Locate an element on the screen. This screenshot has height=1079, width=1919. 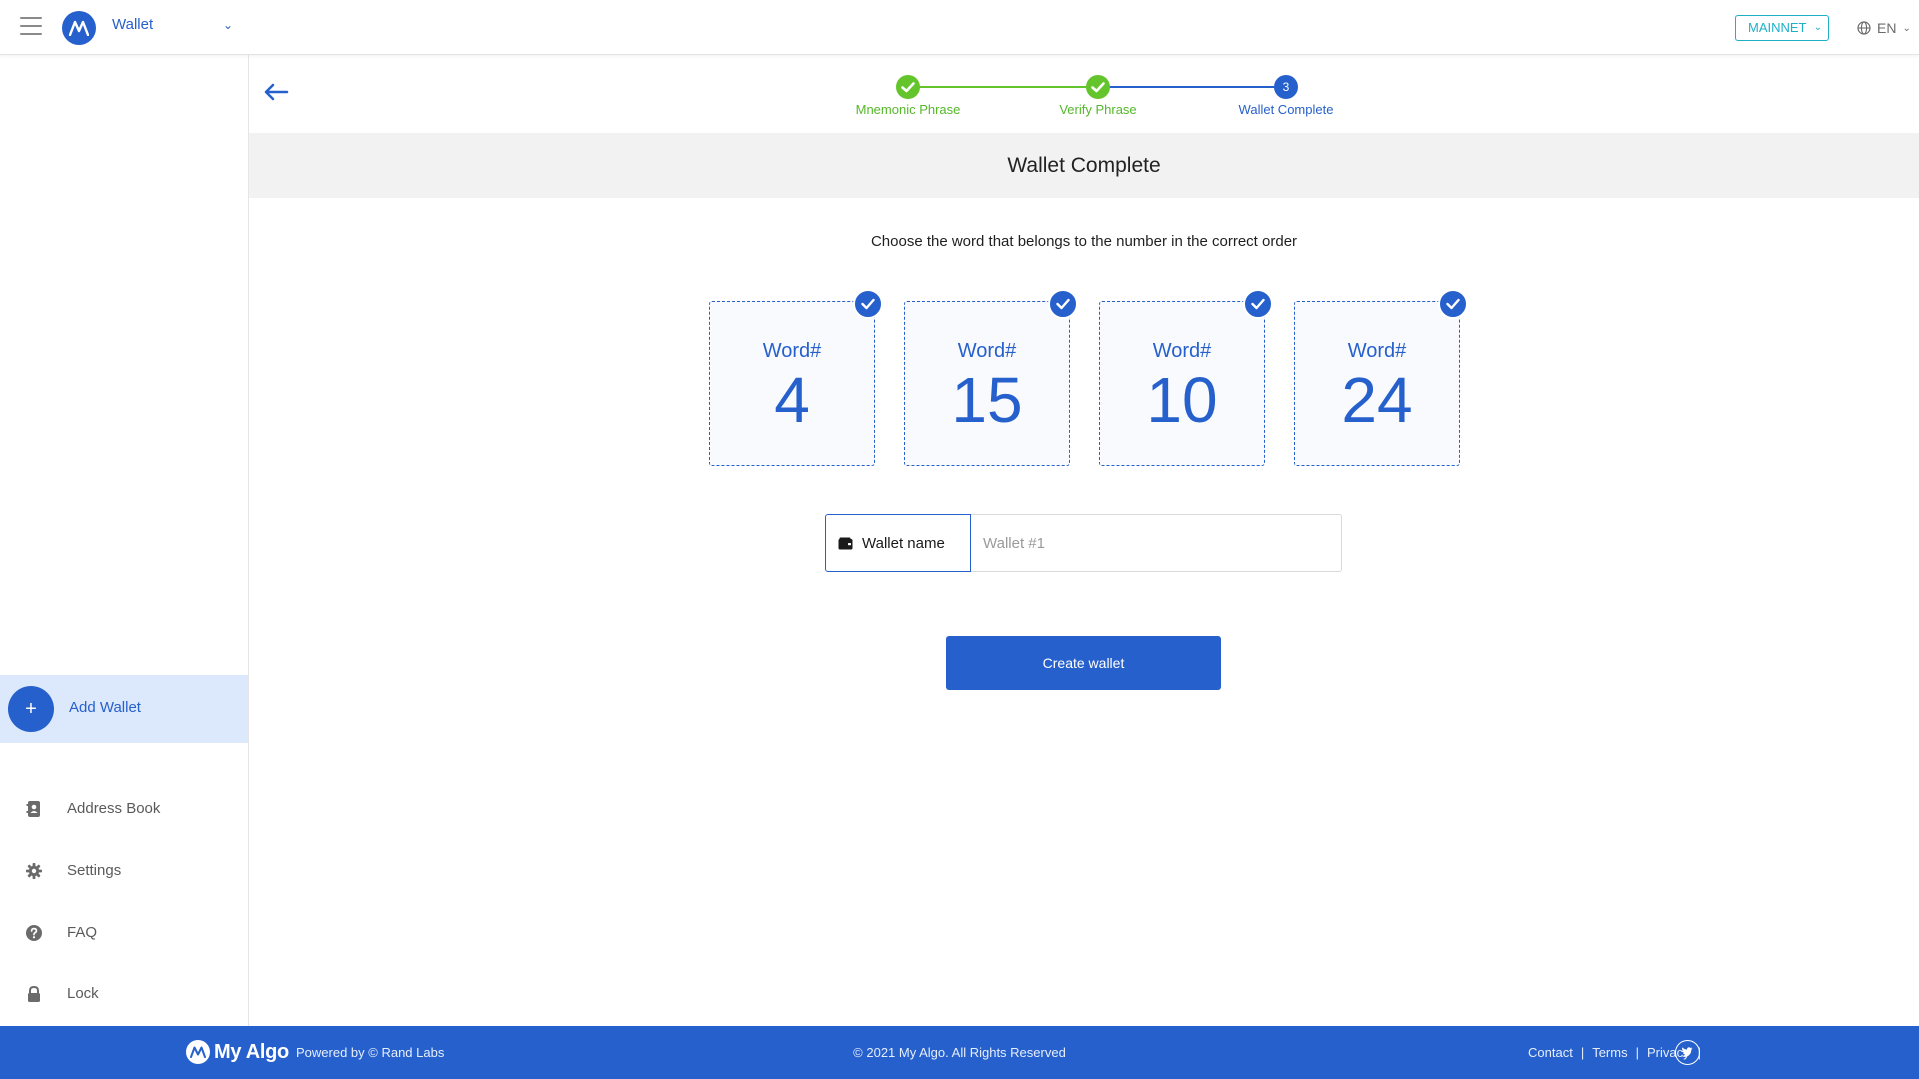
page-title-band: Wallet Complete is located at coordinates (1084, 165).